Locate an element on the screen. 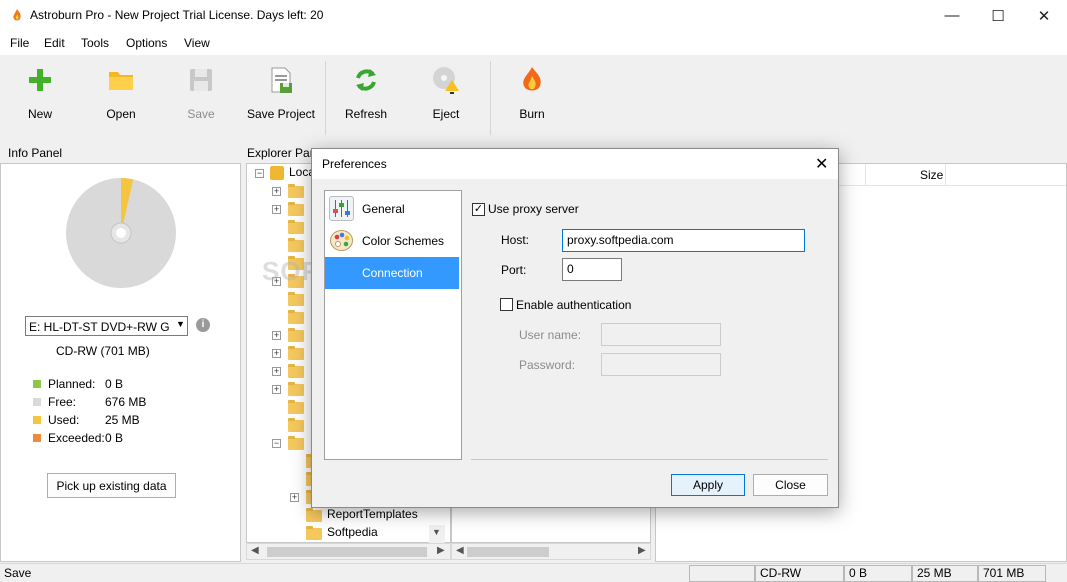  status-media: CD-RW is located at coordinates (799, 573).